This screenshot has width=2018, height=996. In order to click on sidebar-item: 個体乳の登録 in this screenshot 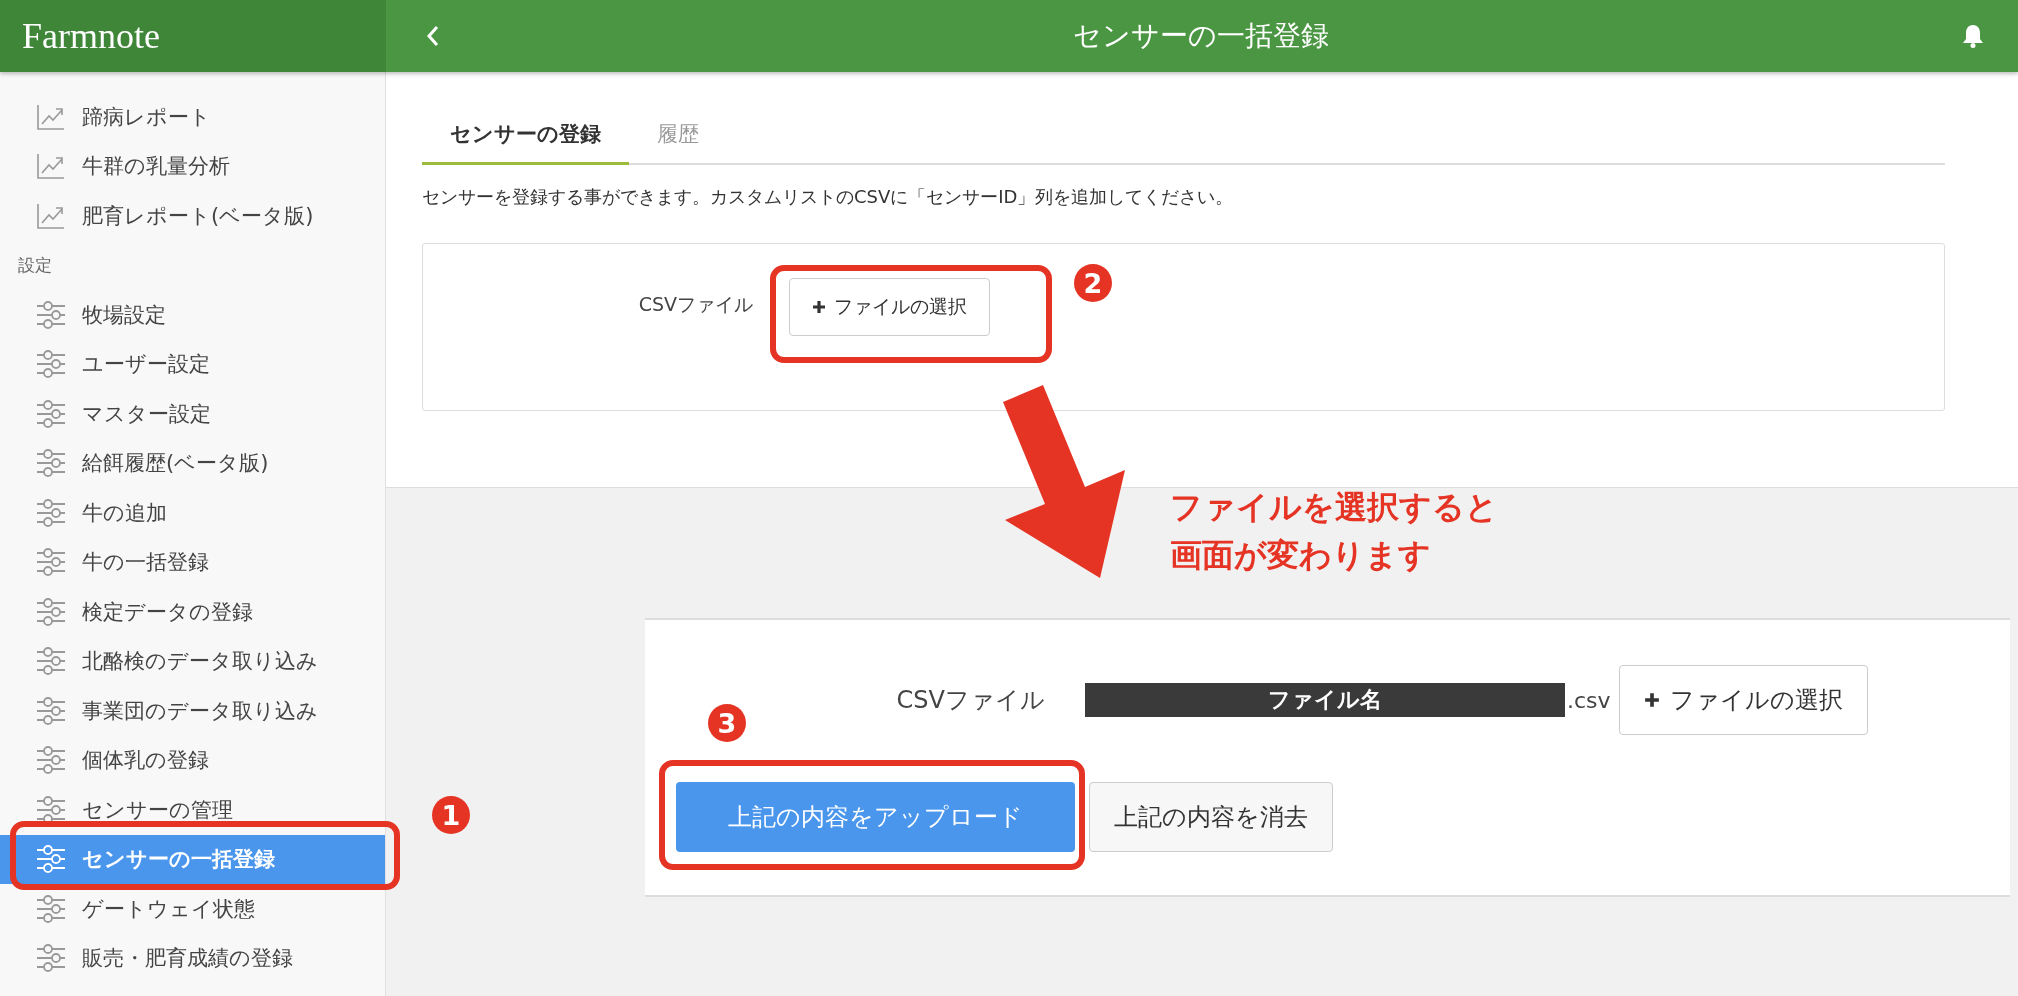, I will do `click(192, 760)`.